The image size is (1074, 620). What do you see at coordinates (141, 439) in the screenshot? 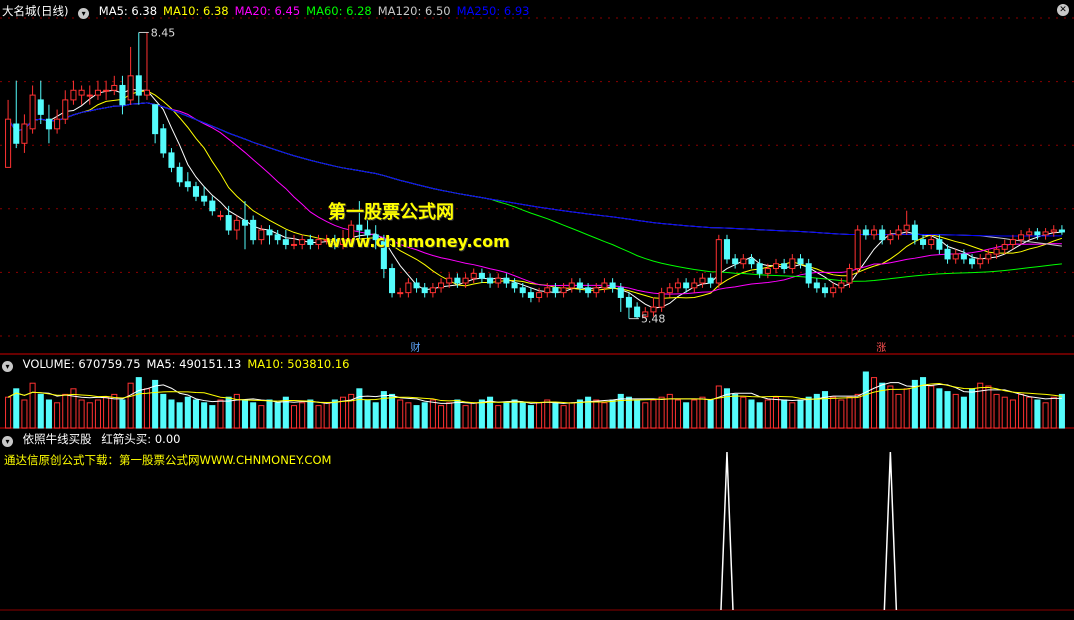
I see `signal-value: 红箭头买: 0.00` at bounding box center [141, 439].